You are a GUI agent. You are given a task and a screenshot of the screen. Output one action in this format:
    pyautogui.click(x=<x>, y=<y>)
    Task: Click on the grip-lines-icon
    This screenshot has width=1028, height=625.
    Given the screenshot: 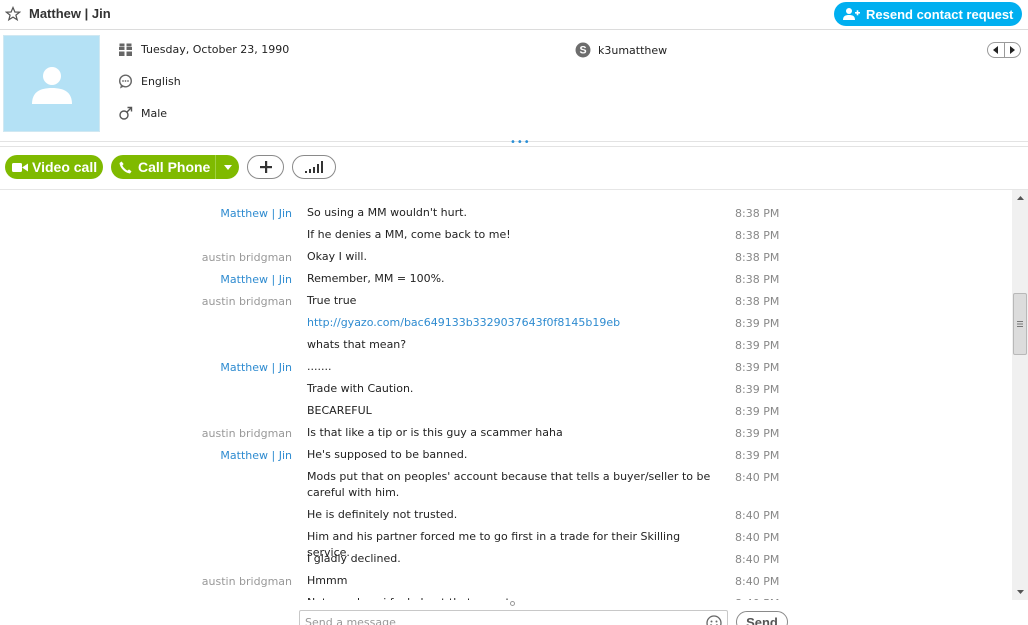 What is the action you would take?
    pyautogui.click(x=1020, y=324)
    